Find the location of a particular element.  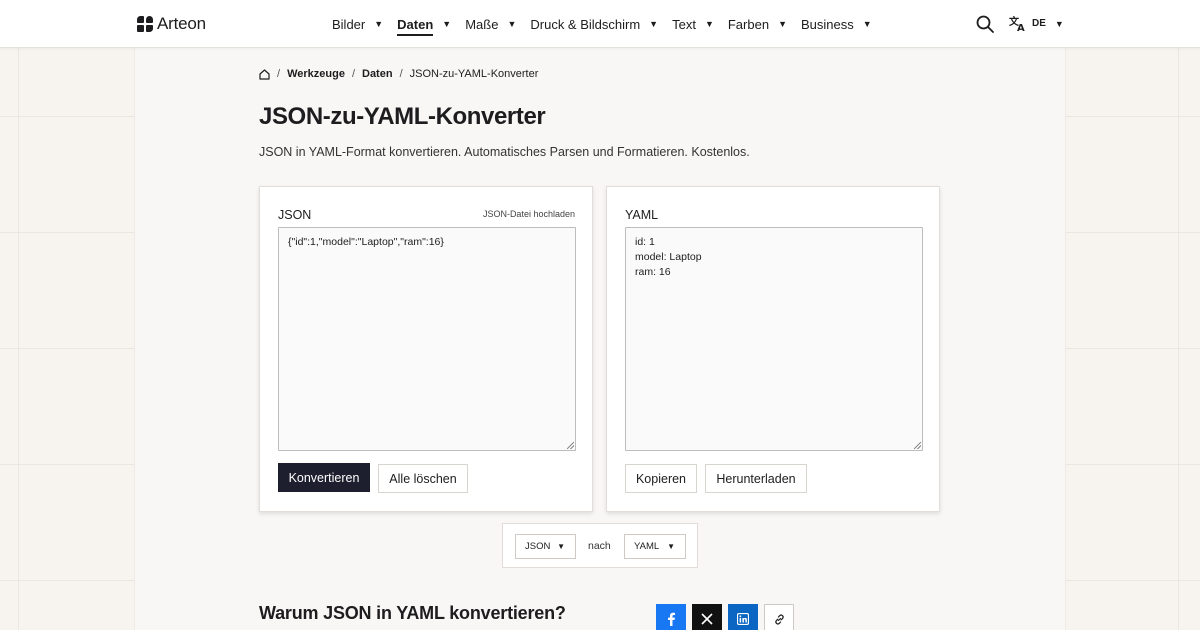

nav-label: Business is located at coordinates (827, 24).